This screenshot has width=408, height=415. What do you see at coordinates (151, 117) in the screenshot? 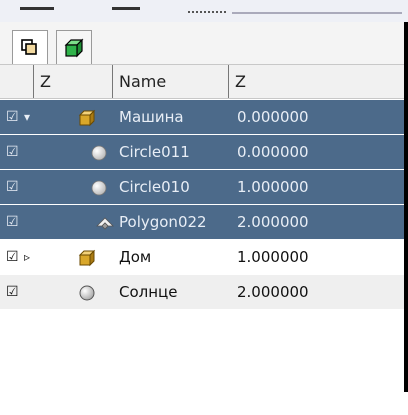
I see `layer-name: Машина` at bounding box center [151, 117].